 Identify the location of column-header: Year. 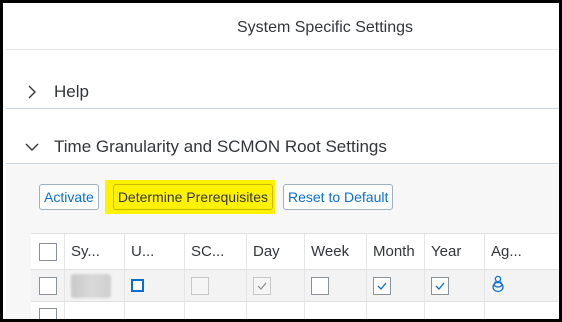
(455, 251).